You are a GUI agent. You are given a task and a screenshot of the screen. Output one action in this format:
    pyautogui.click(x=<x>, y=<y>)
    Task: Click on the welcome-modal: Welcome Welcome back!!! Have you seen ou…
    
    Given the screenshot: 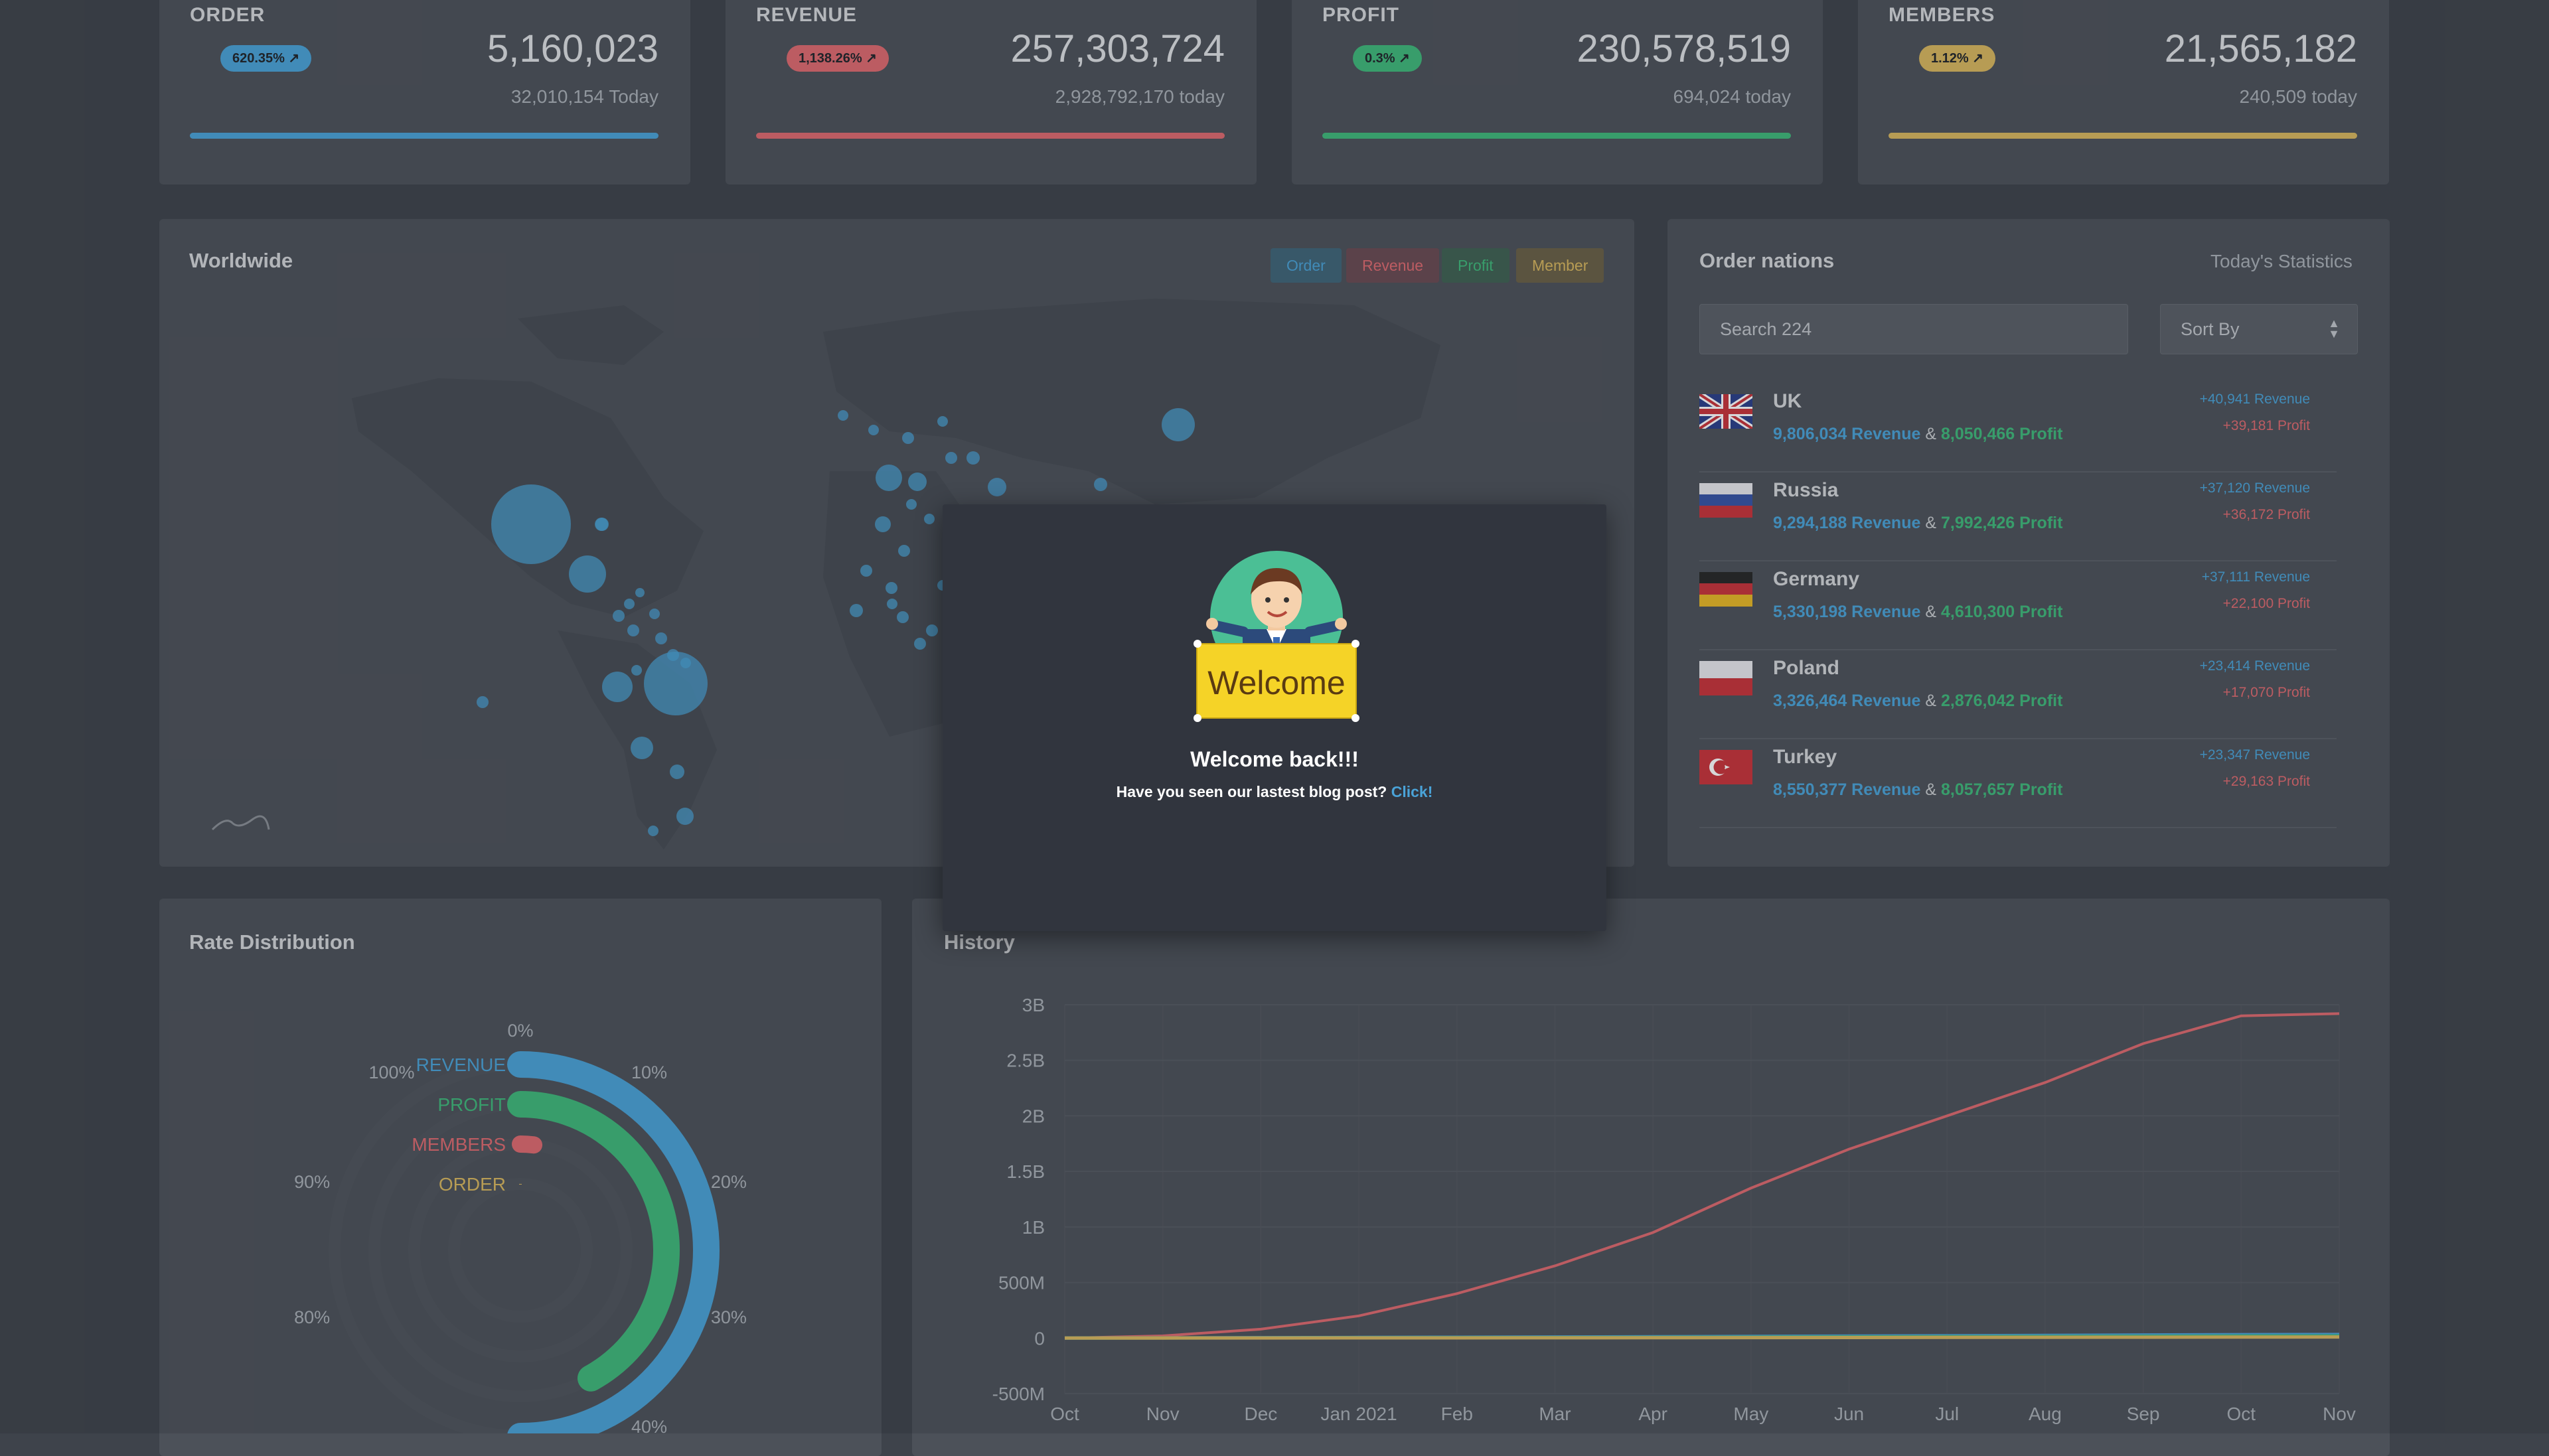 What is the action you would take?
    pyautogui.click(x=1274, y=717)
    